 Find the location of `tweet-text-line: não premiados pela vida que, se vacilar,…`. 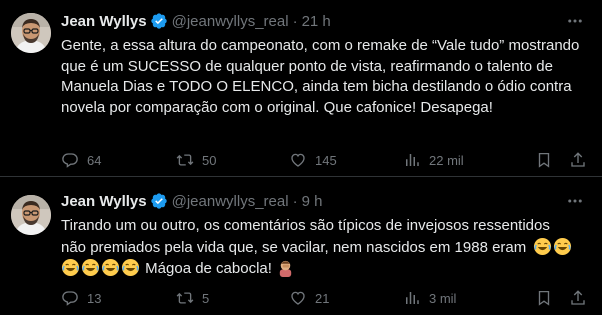

tweet-text-line: não premiados pela vida que, se vacilar,… is located at coordinates (326, 248).